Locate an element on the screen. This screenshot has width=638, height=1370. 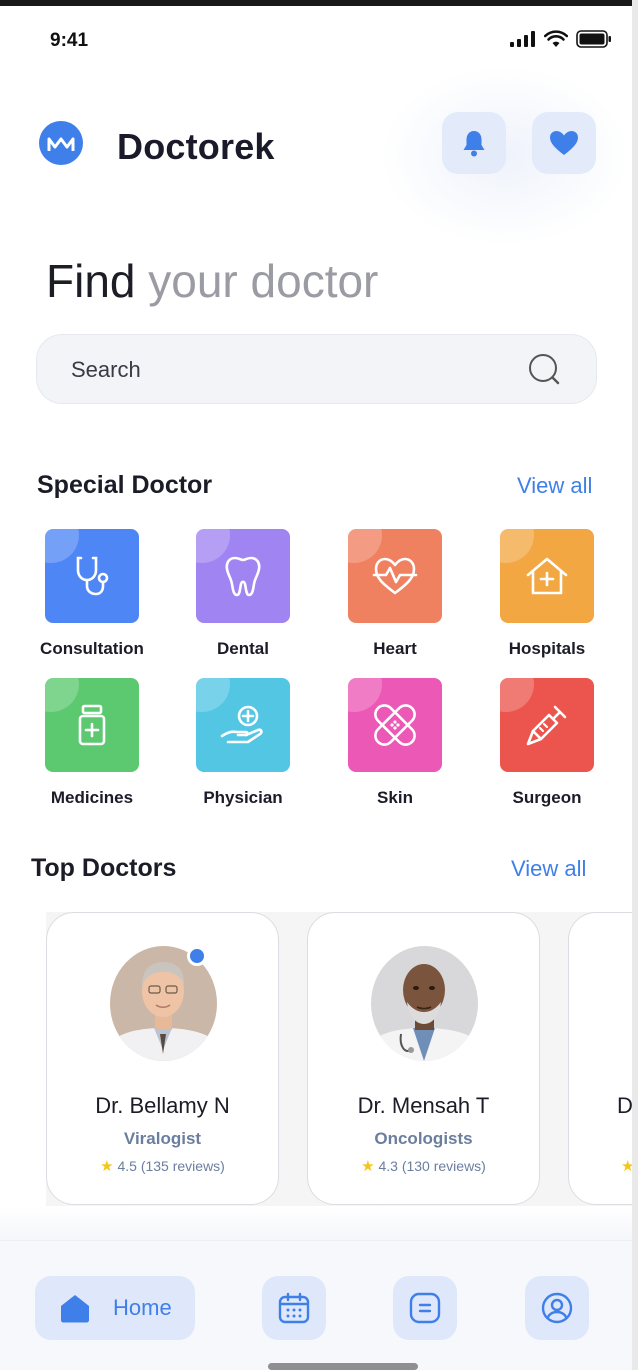
doctor-name: Dr. Mensah T is located at coordinates (423, 1105).